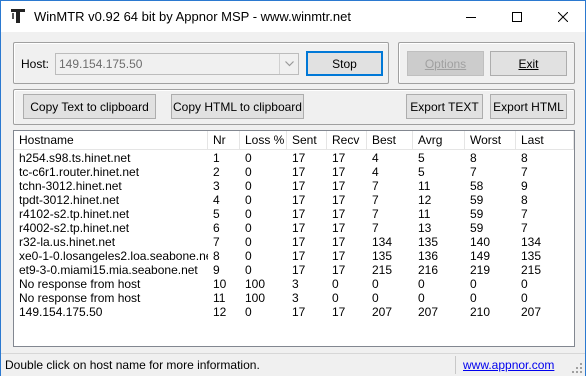  I want to click on cell-hostname: et9-3-0.miami15.mia.seabone.net, so click(111, 270).